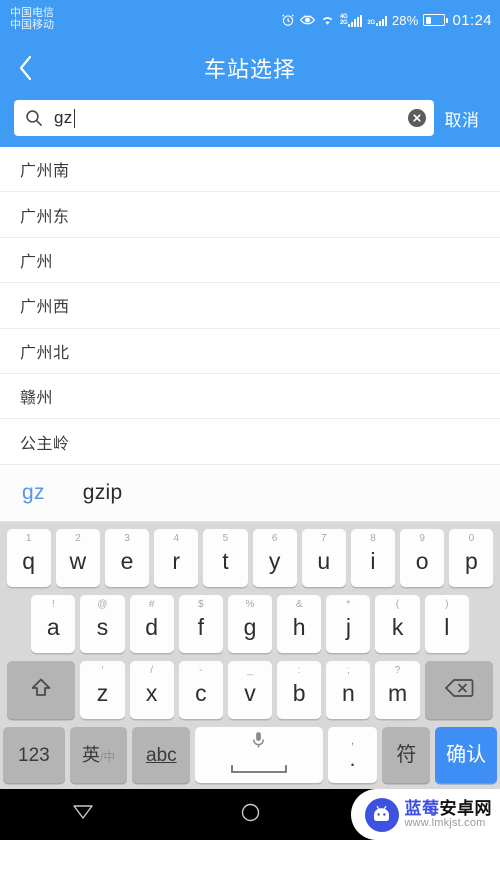 The height and width of the screenshot is (889, 500). I want to click on key-label: c, so click(201, 692).